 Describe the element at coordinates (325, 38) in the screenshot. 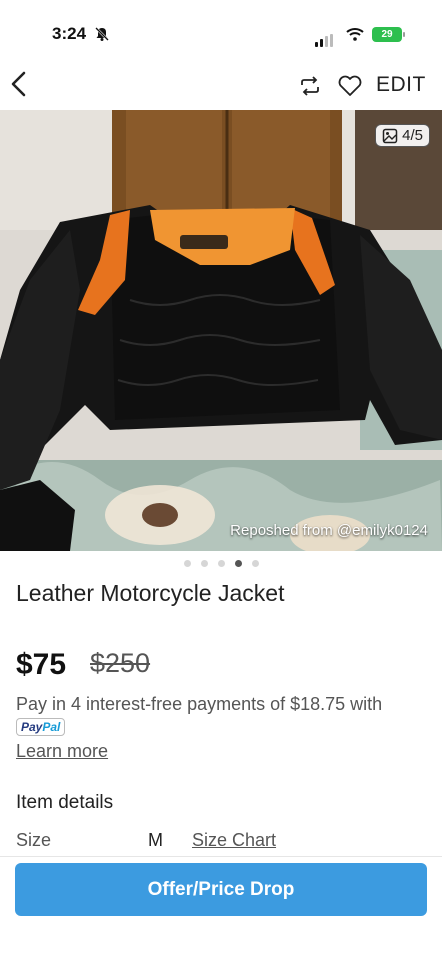

I see `signal-icon` at that location.